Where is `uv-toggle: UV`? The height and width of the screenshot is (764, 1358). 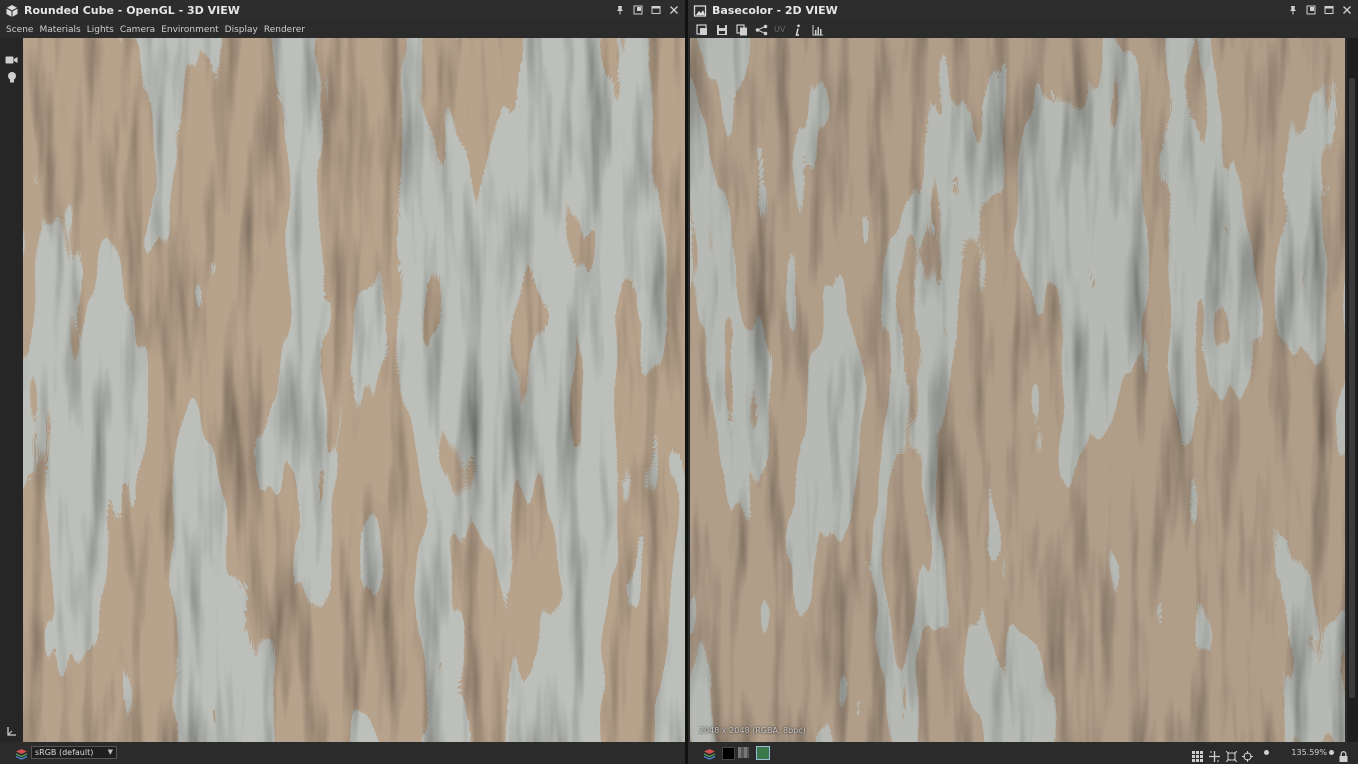
uv-toggle: UV is located at coordinates (779, 29).